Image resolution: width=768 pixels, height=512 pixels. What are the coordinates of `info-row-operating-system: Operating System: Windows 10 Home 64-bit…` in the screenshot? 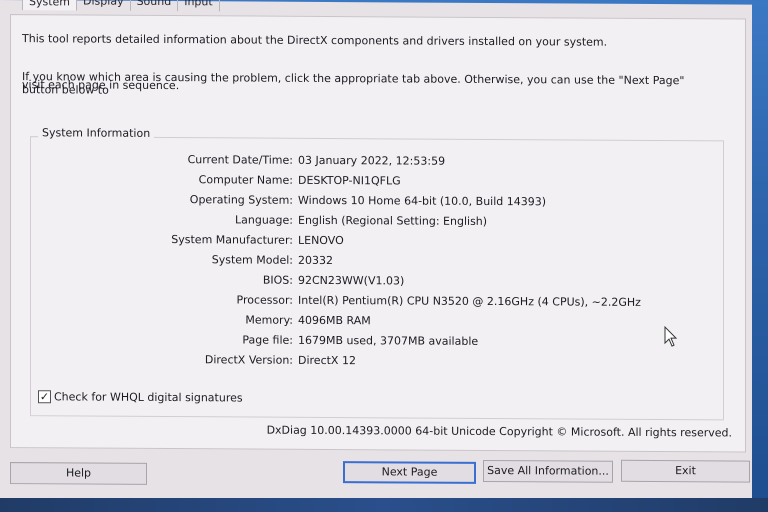 It's located at (430, 203).